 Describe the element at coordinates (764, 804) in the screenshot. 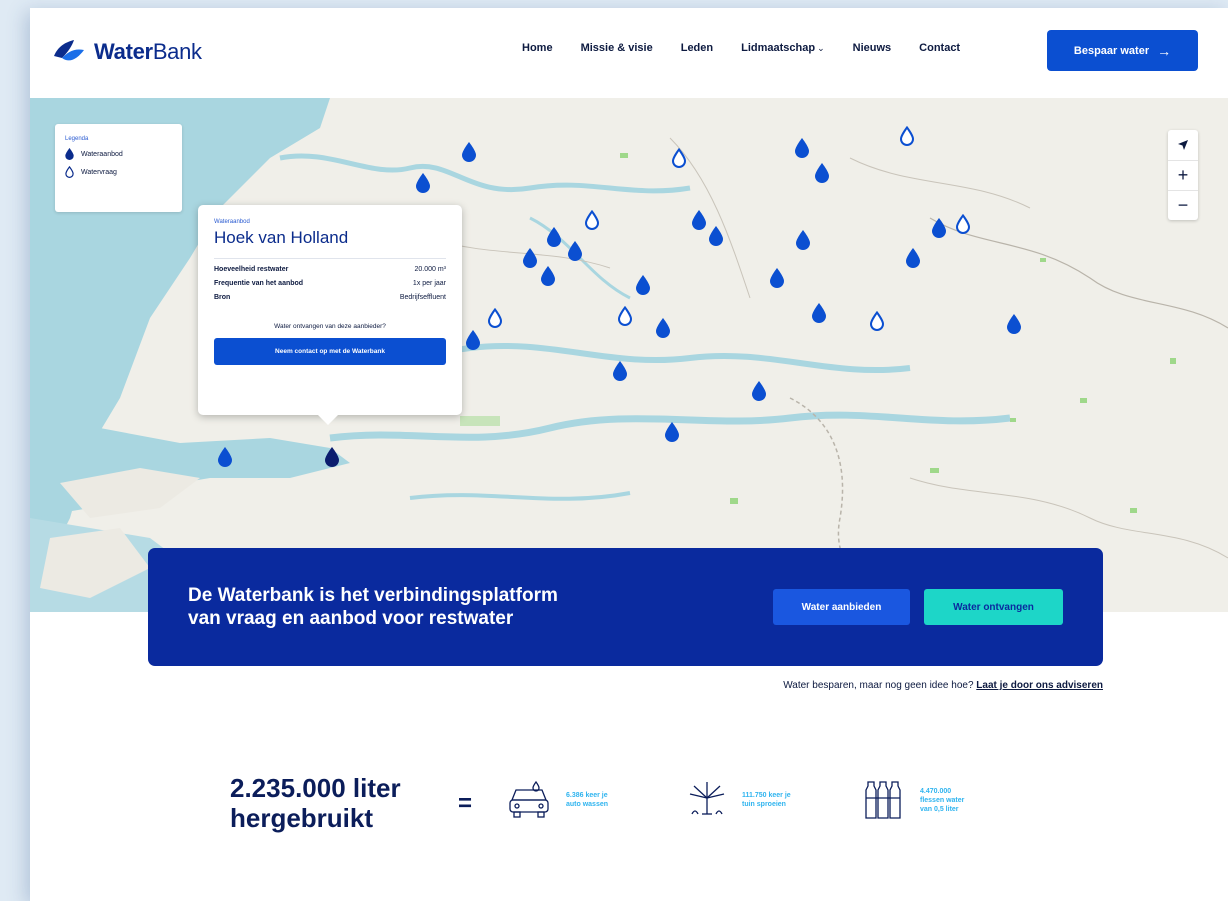

I see `stat-line: tuin sproeien` at that location.